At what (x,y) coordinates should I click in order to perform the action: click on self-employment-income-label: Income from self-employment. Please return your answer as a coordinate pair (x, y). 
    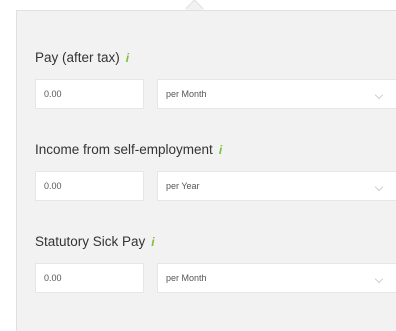
    Looking at the image, I should click on (124, 149).